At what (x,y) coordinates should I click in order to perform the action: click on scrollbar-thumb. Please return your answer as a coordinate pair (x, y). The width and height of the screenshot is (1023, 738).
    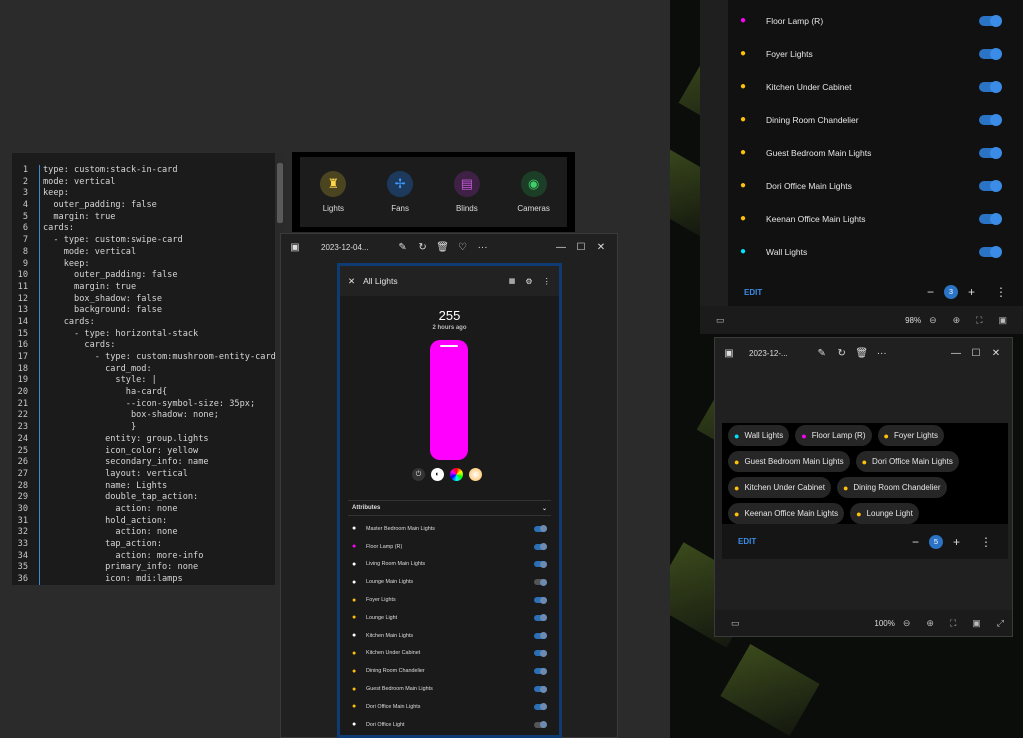
    Looking at the image, I should click on (280, 193).